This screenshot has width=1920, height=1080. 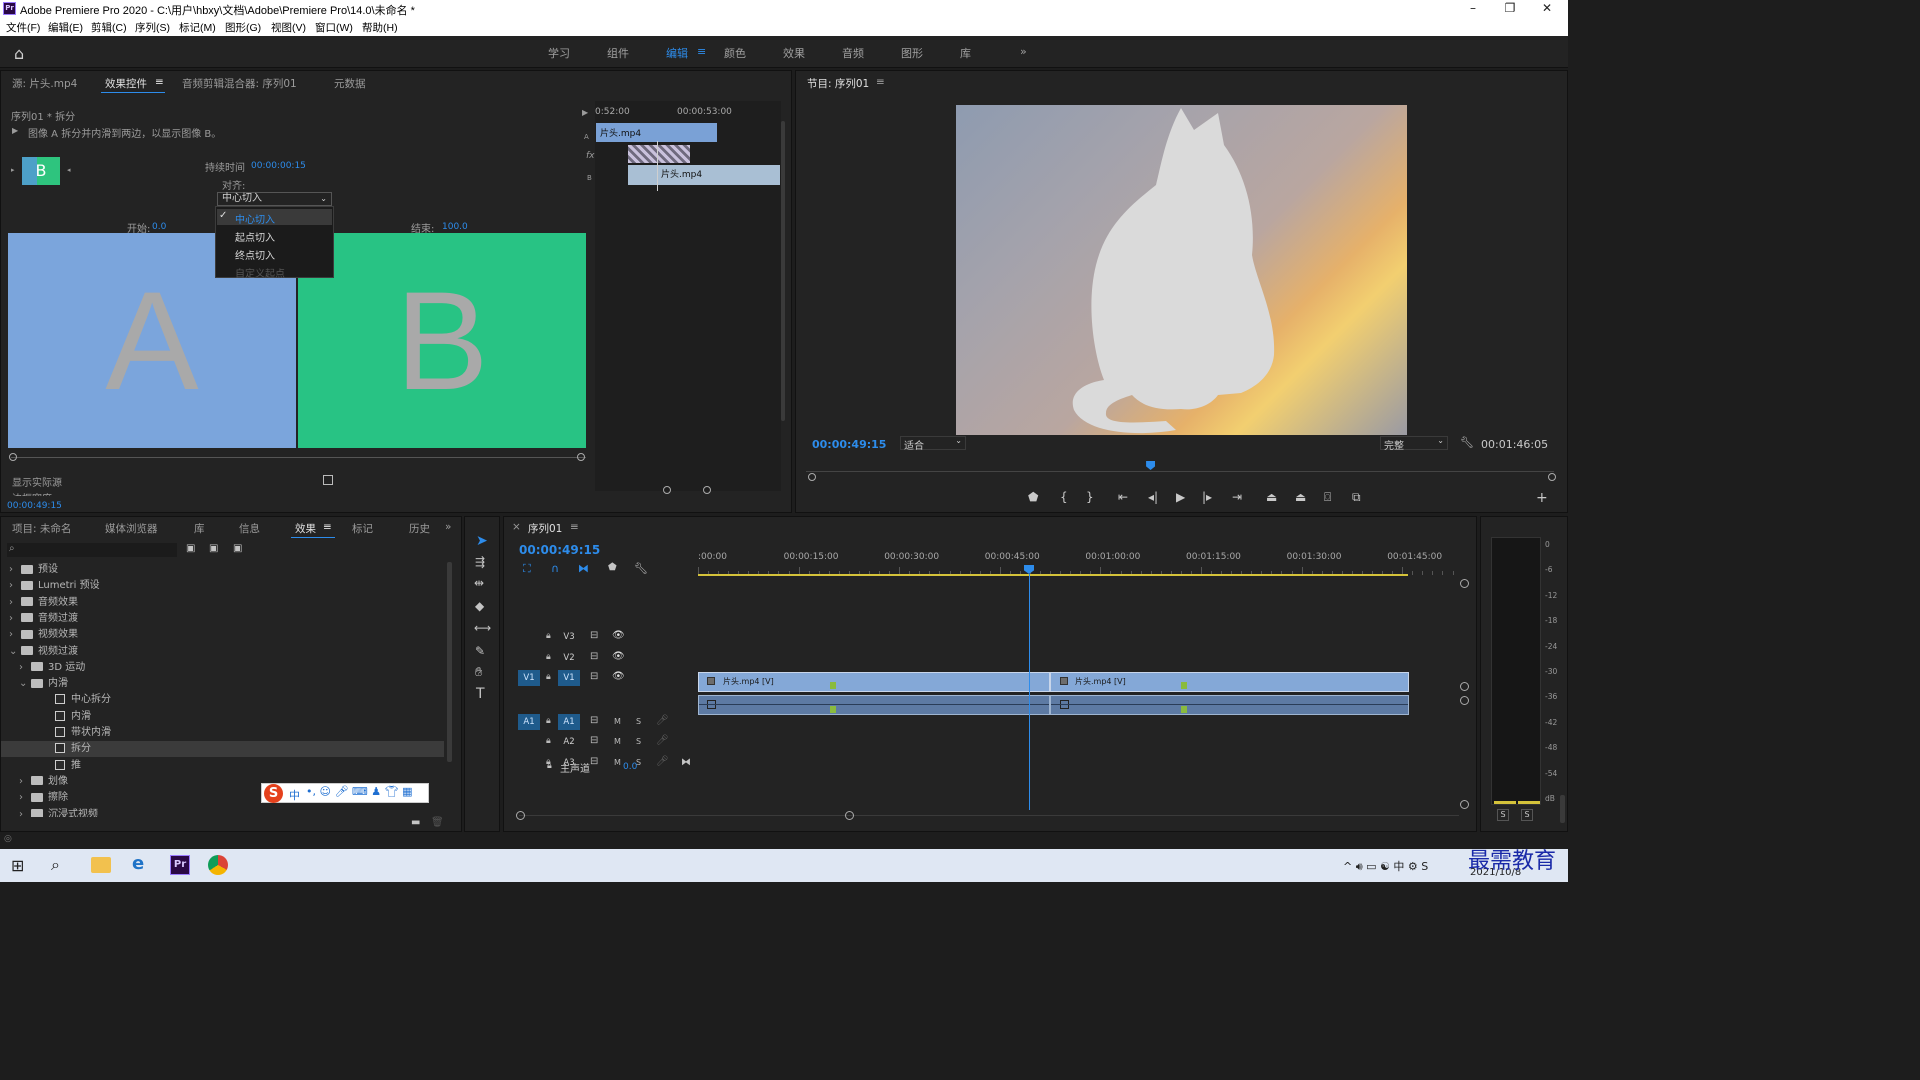 What do you see at coordinates (1547, 9) in the screenshot?
I see `close-button: ✕` at bounding box center [1547, 9].